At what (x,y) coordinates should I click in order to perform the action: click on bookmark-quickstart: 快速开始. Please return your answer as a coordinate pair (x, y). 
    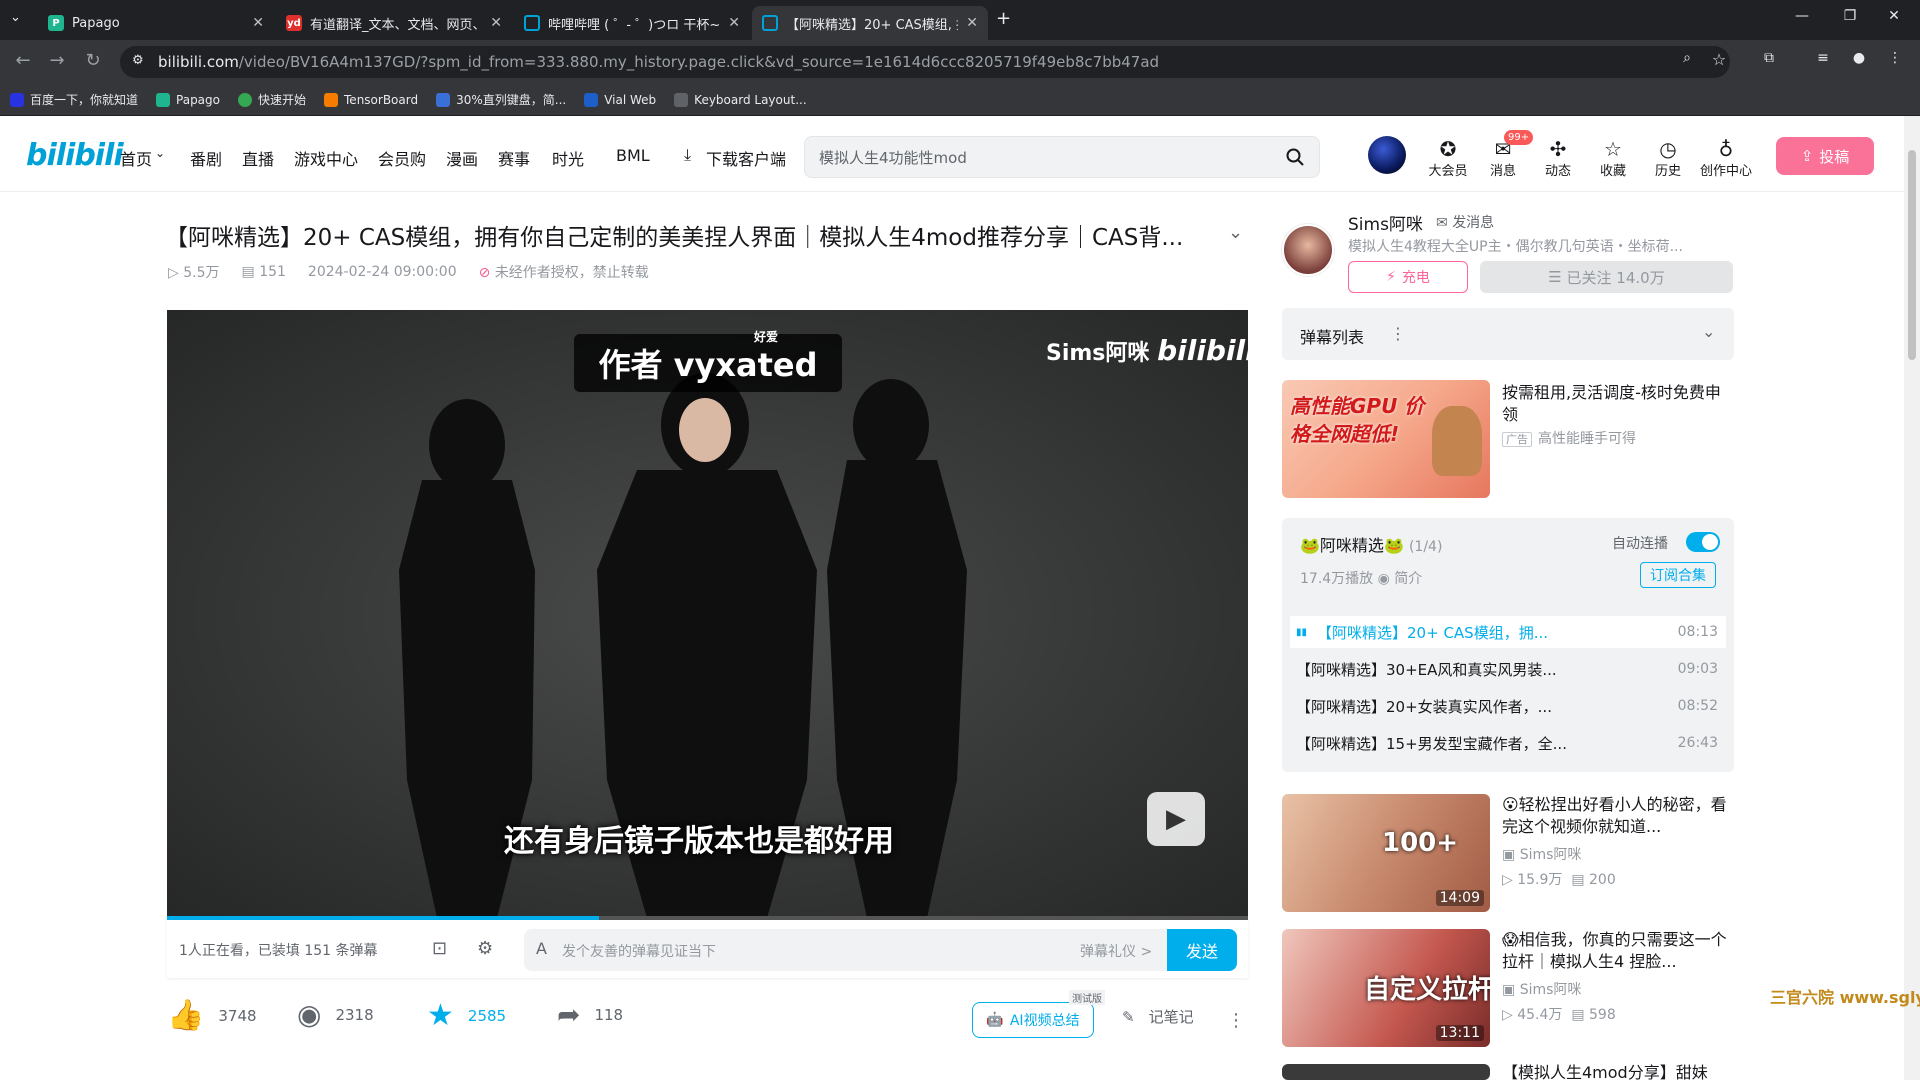
    Looking at the image, I should click on (272, 99).